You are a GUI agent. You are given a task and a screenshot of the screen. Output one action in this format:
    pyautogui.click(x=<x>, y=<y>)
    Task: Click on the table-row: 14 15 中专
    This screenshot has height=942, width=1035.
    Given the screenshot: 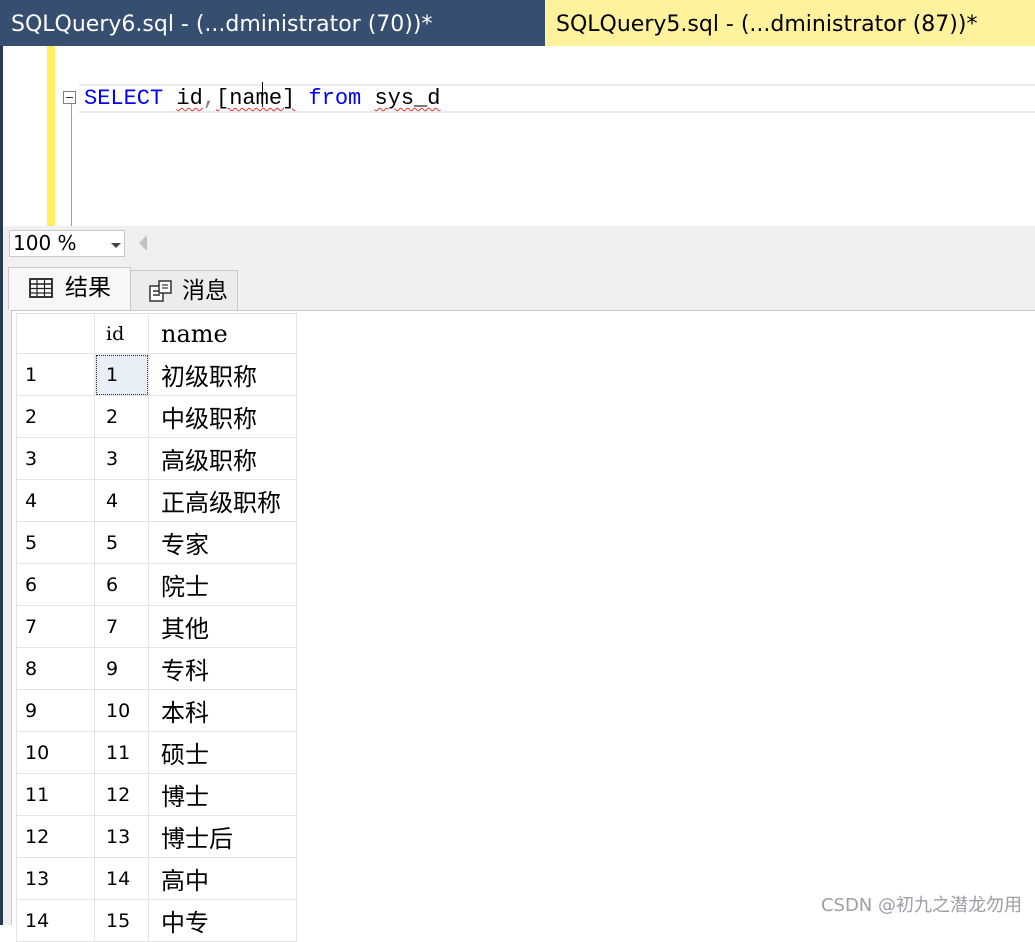 What is the action you would take?
    pyautogui.click(x=156, y=920)
    